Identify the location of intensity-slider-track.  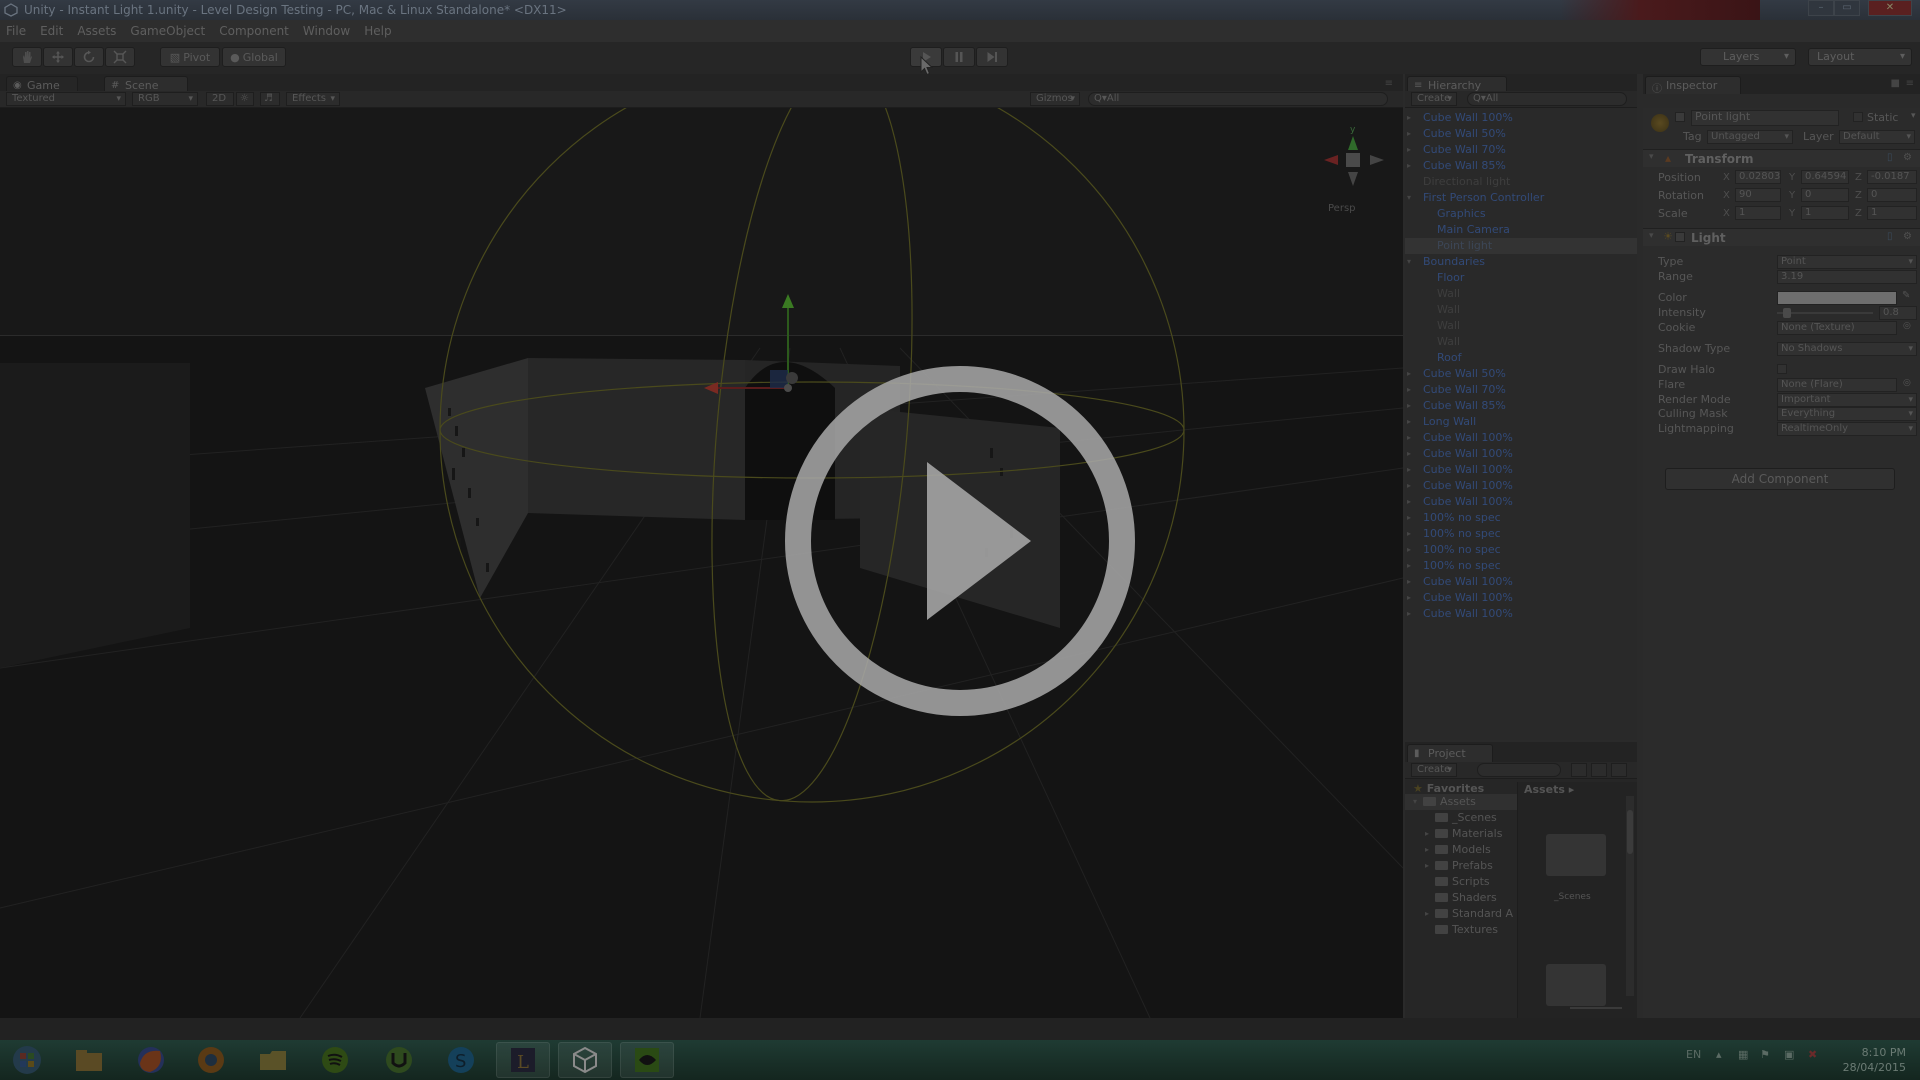
(1825, 313).